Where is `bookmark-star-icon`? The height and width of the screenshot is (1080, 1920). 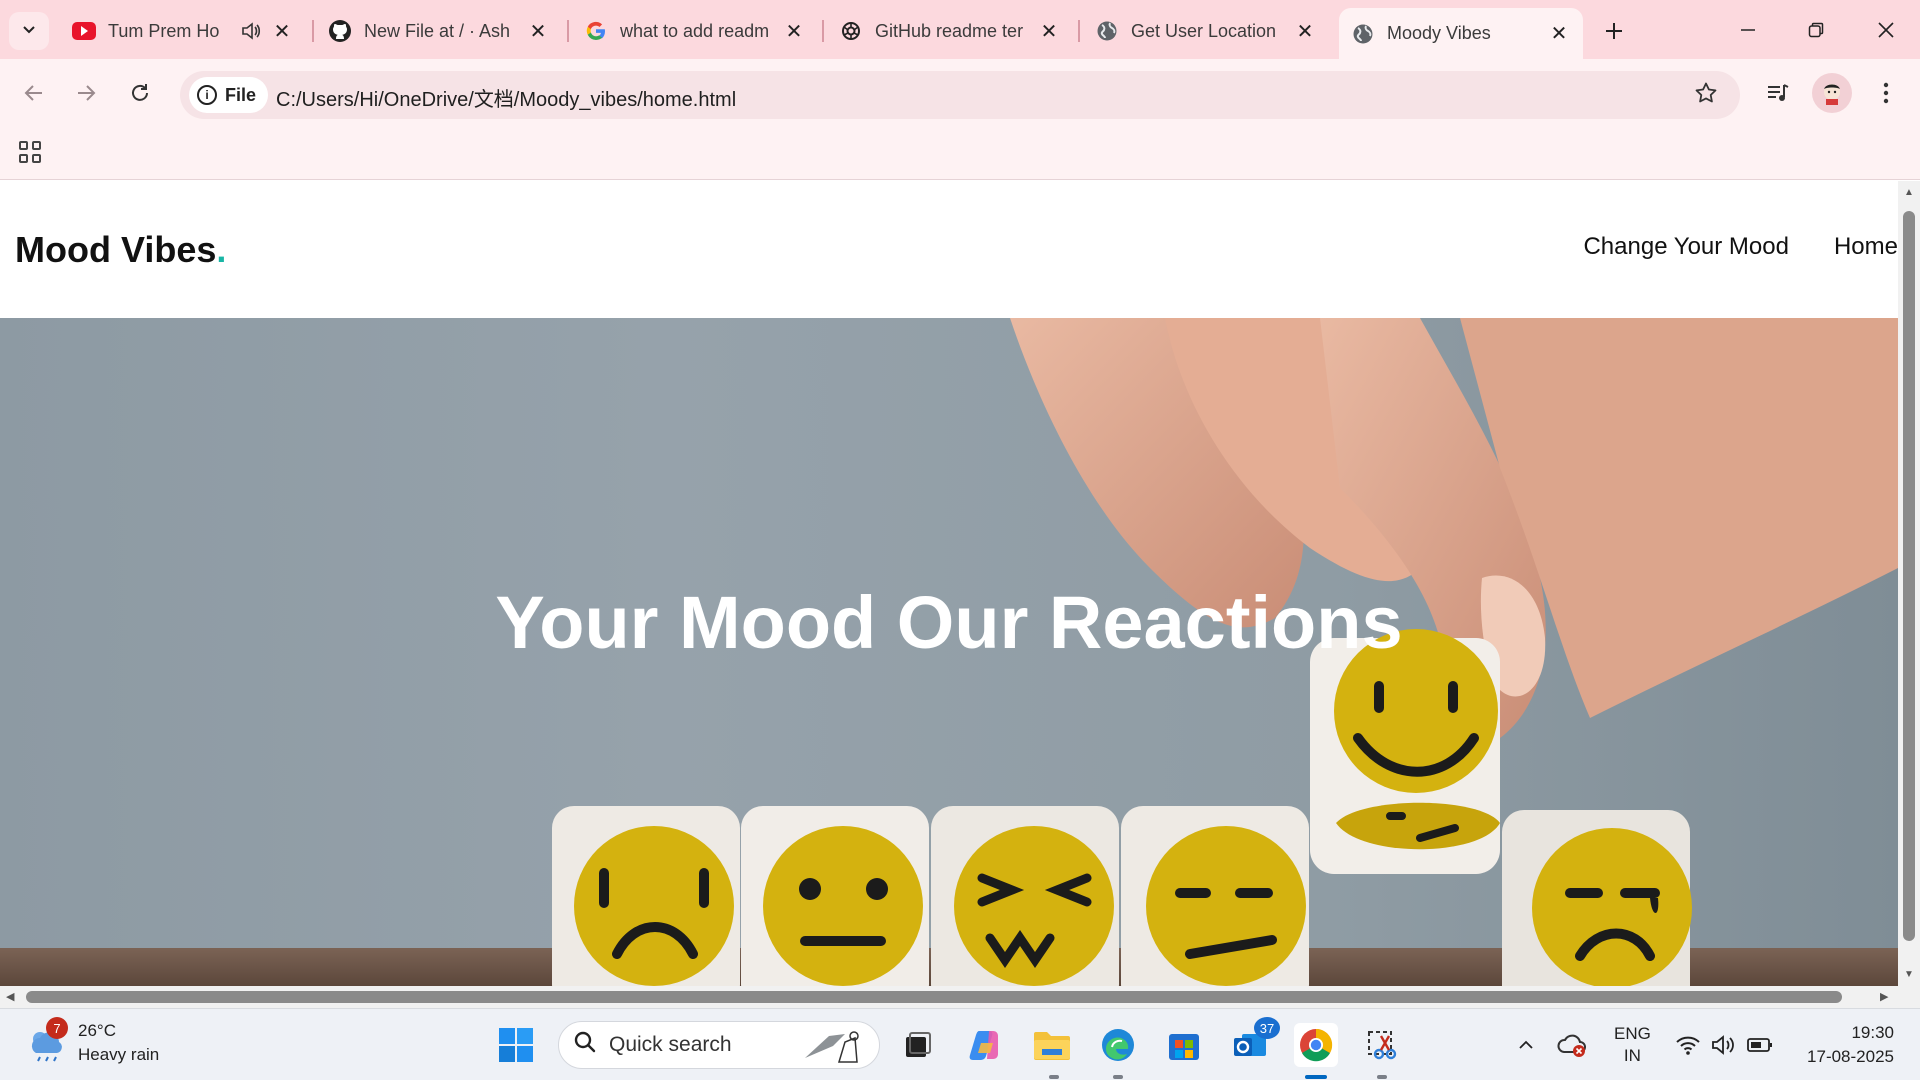
bookmark-star-icon is located at coordinates (1706, 96).